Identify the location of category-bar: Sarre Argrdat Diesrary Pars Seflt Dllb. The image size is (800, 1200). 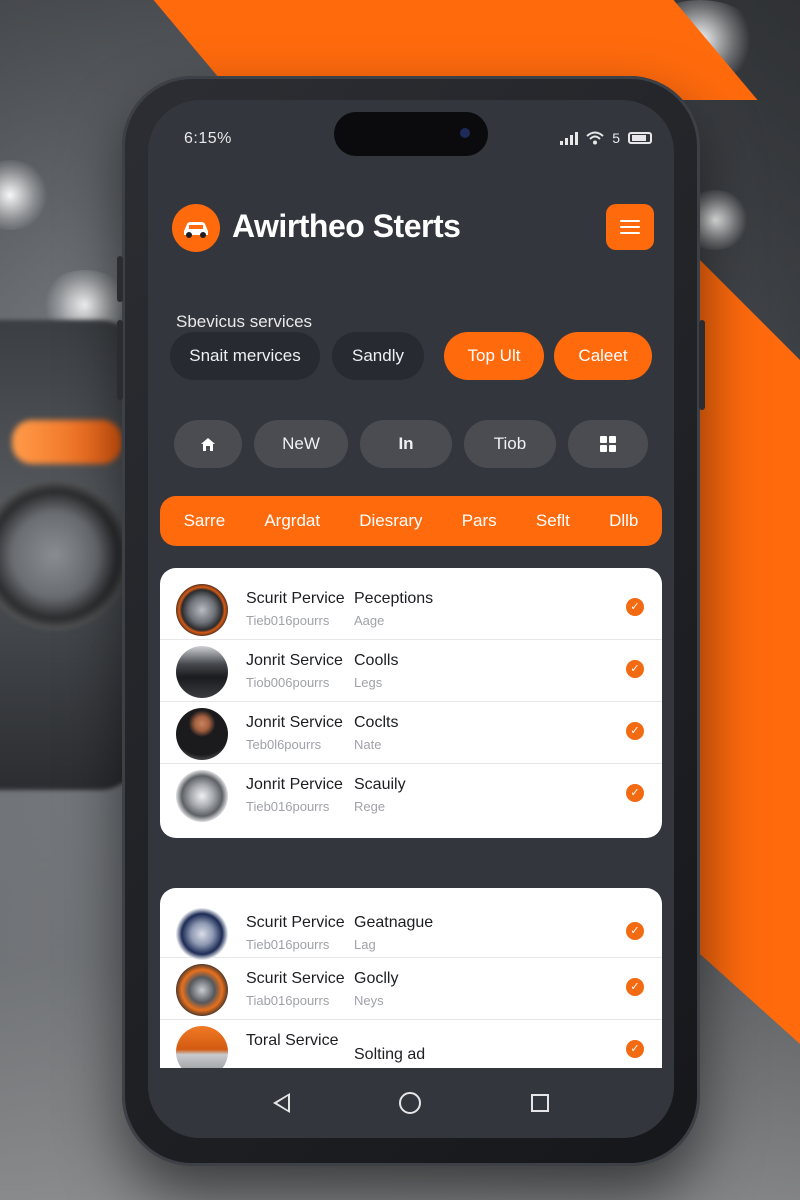
(411, 521).